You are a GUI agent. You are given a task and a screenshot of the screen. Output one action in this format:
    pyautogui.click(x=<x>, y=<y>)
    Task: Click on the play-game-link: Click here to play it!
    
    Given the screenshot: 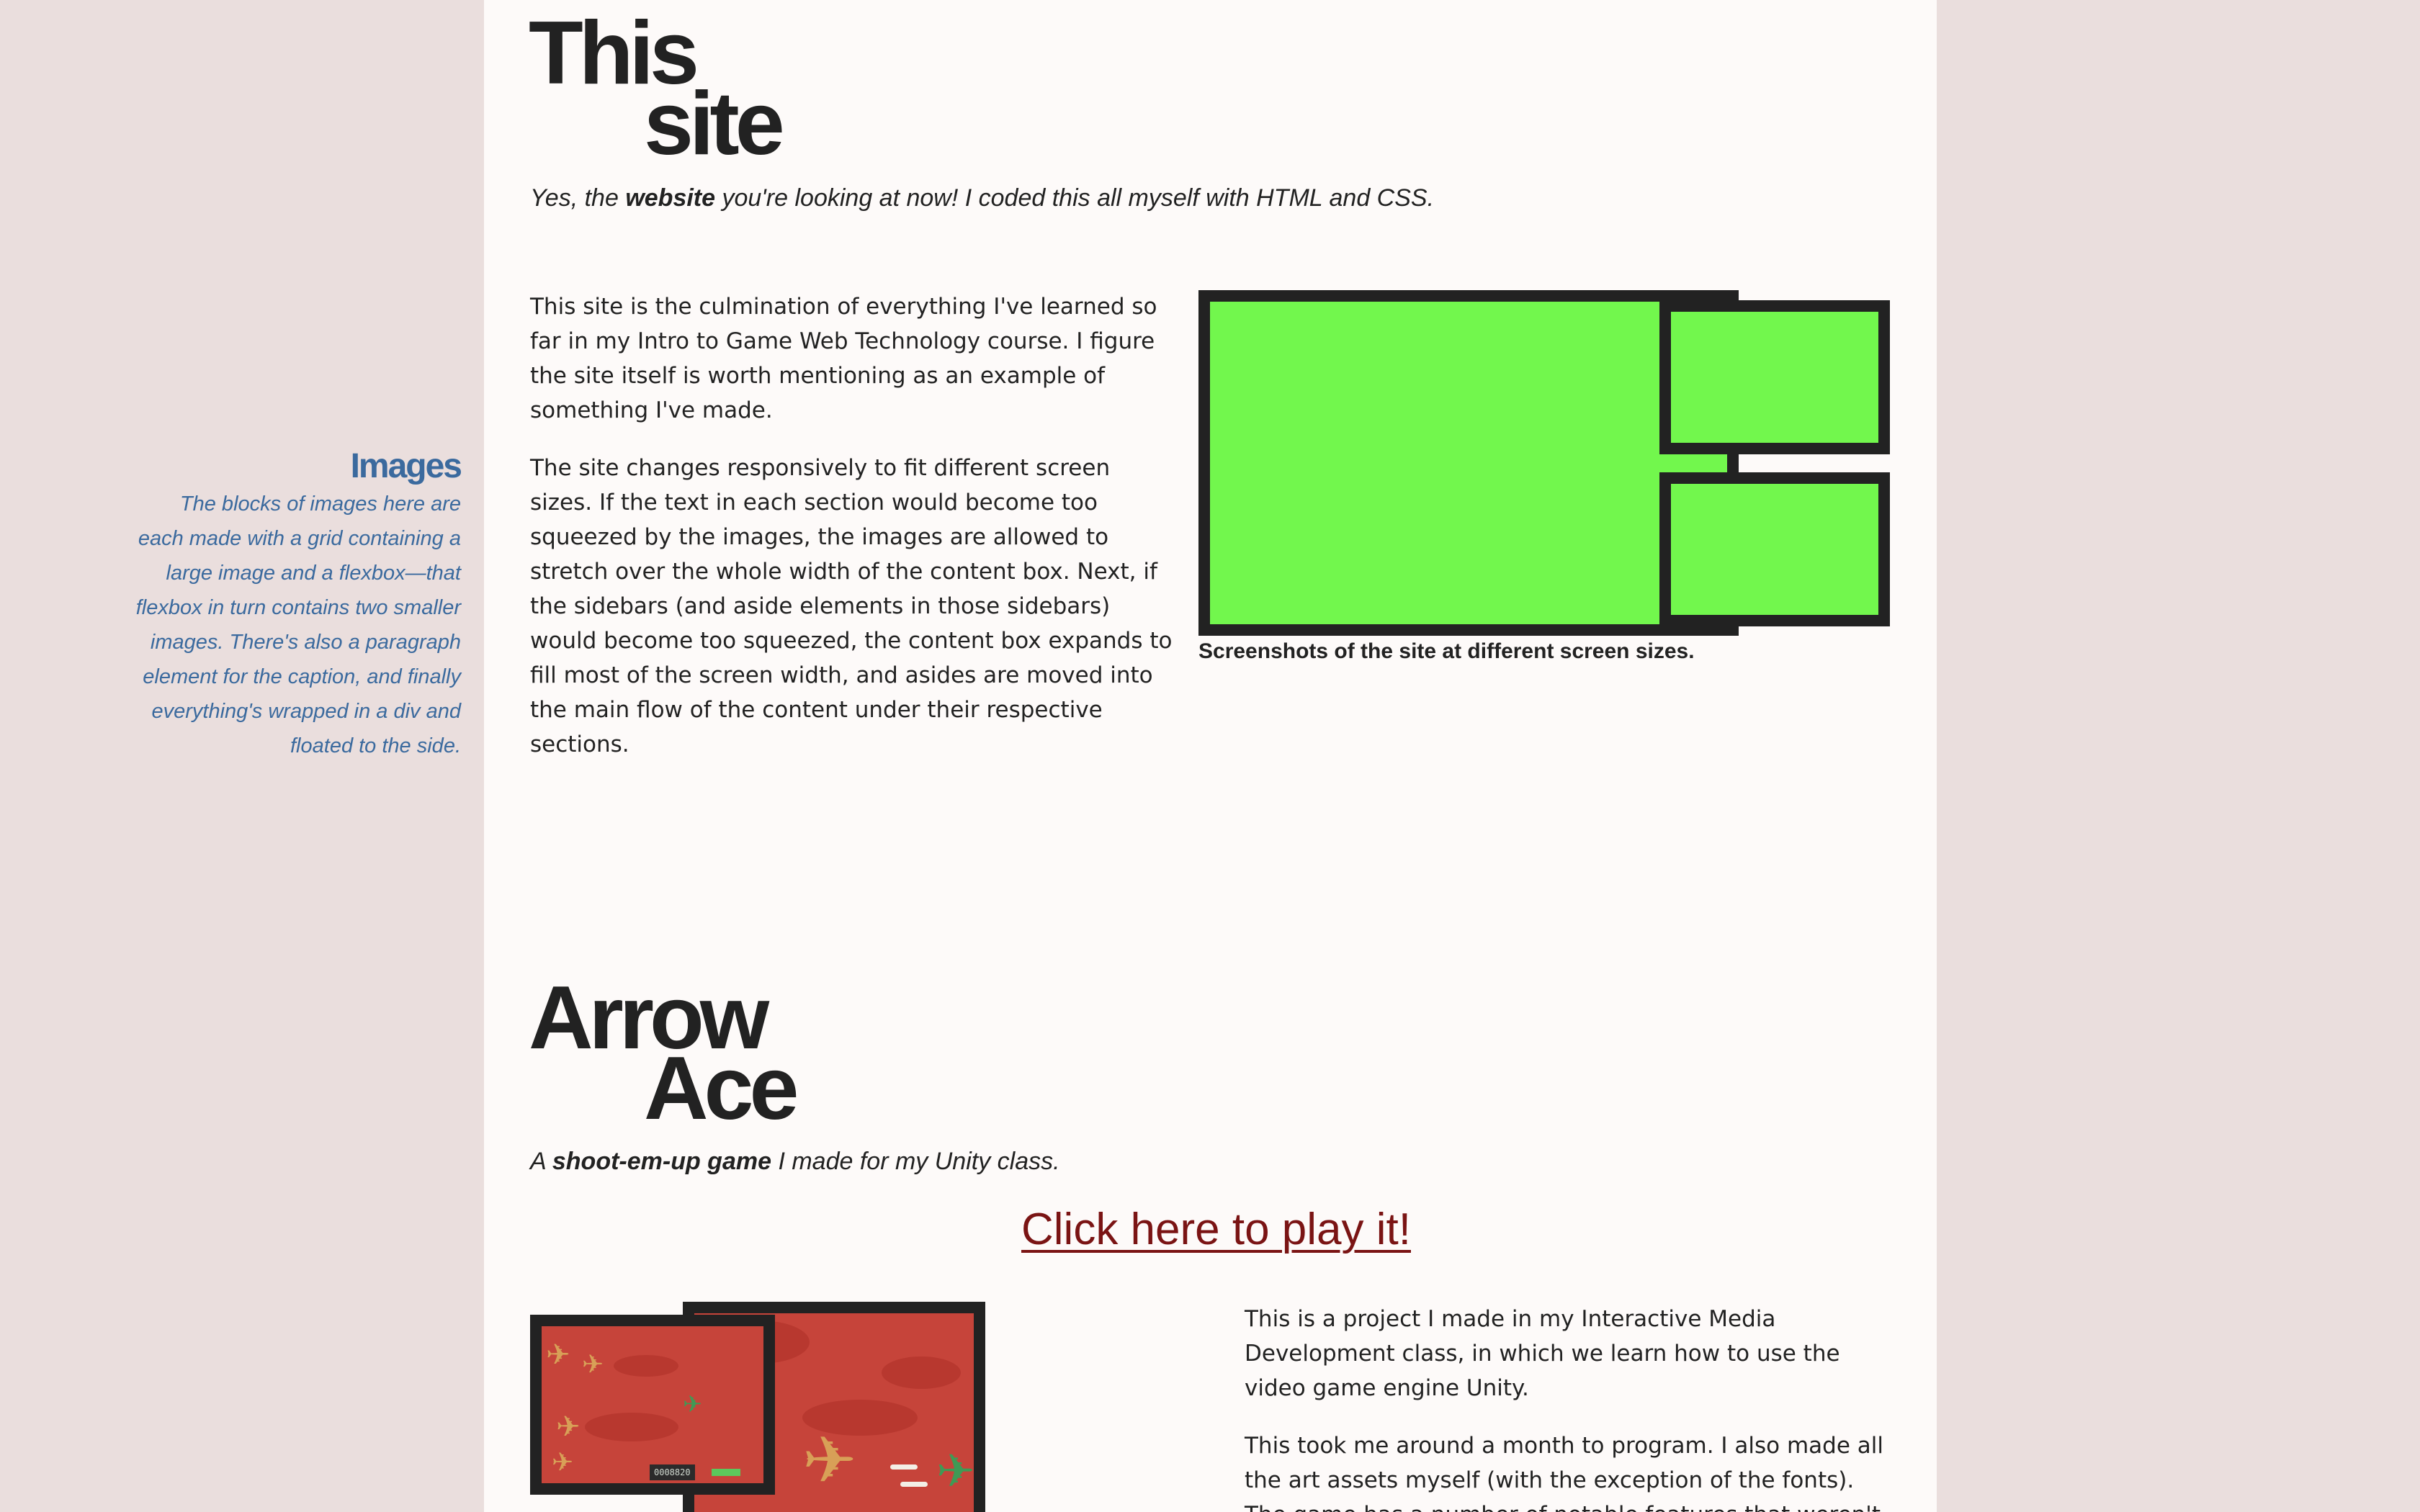 What is the action you would take?
    pyautogui.click(x=1216, y=1229)
    